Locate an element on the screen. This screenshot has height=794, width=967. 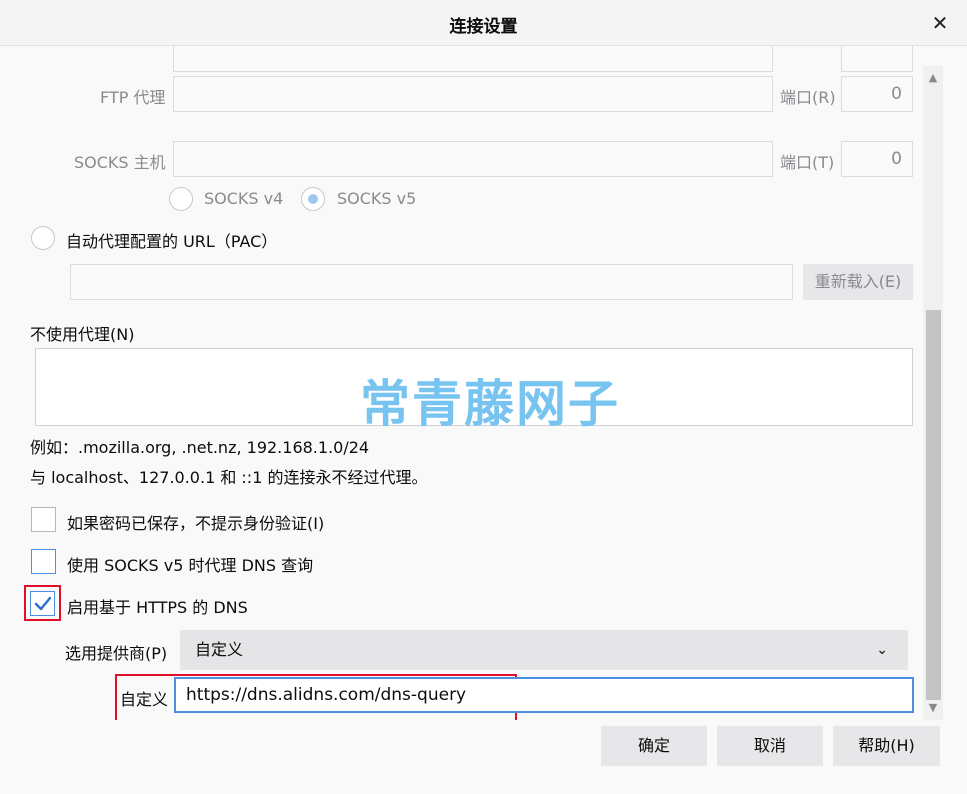
https-dns-checkbox is located at coordinates (42, 603).